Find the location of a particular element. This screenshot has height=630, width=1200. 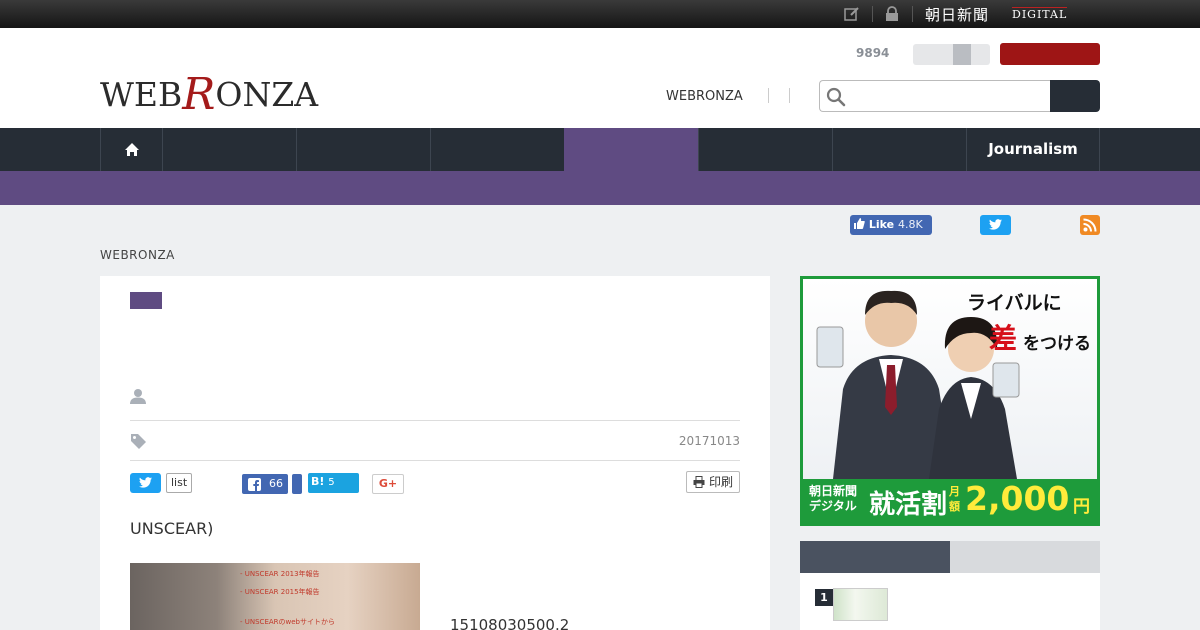

hatena-label: B! is located at coordinates (318, 481).